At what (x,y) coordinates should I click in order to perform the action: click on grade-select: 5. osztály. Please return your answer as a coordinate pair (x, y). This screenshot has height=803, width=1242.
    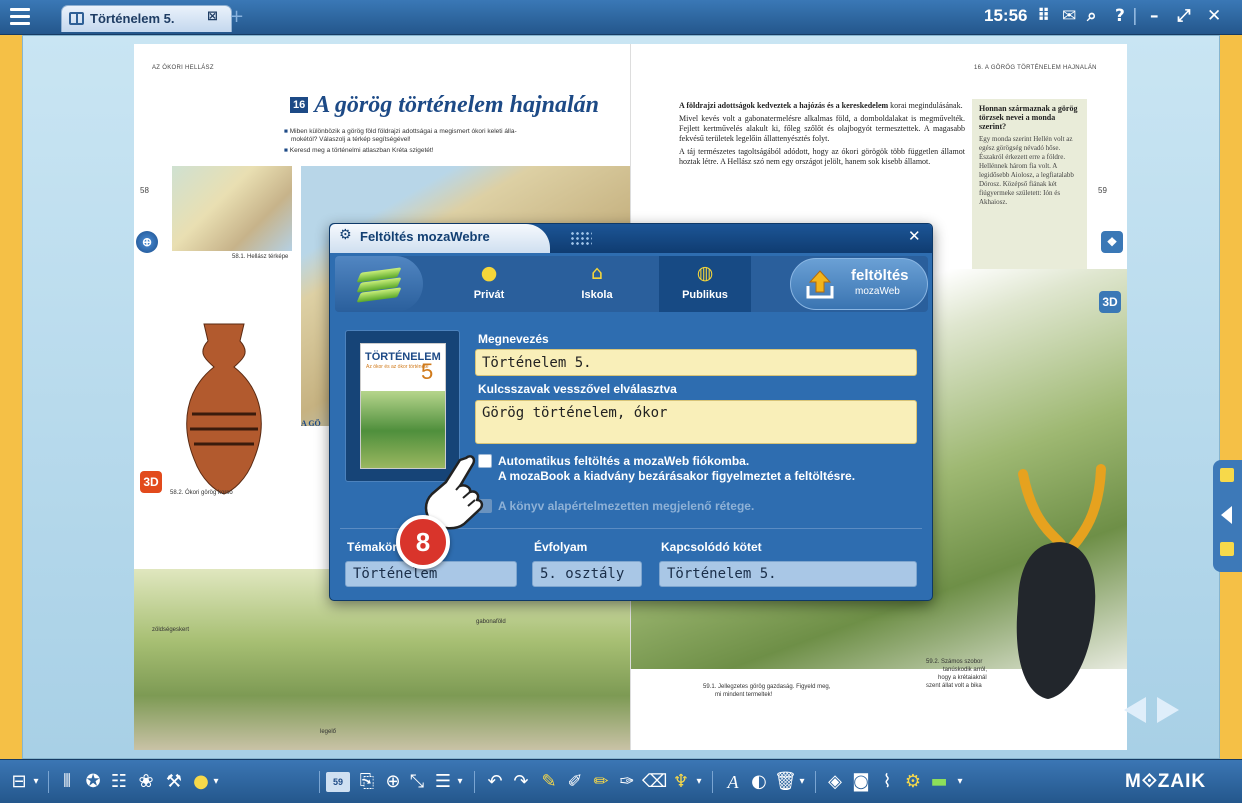
    Looking at the image, I should click on (587, 574).